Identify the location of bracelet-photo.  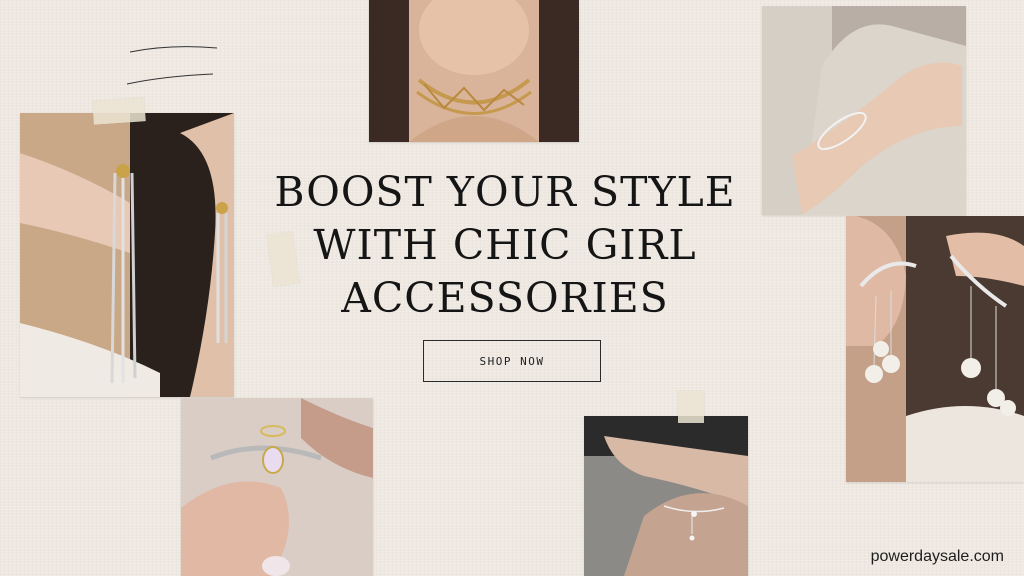
(864, 110).